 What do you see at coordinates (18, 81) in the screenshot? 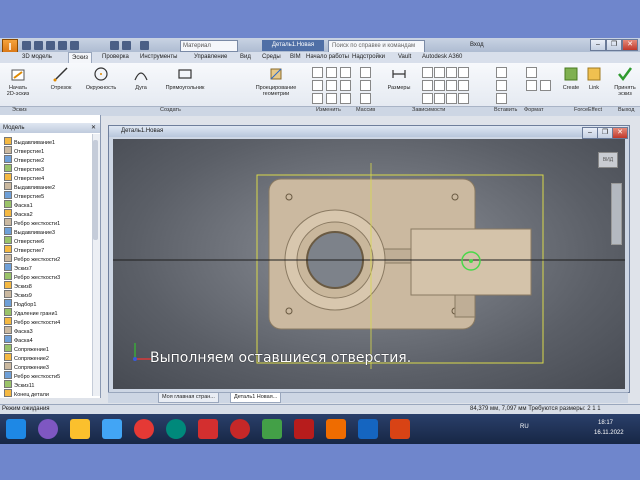
I see `start-2d-sketch-button: Начать 2D-эскиз` at bounding box center [18, 81].